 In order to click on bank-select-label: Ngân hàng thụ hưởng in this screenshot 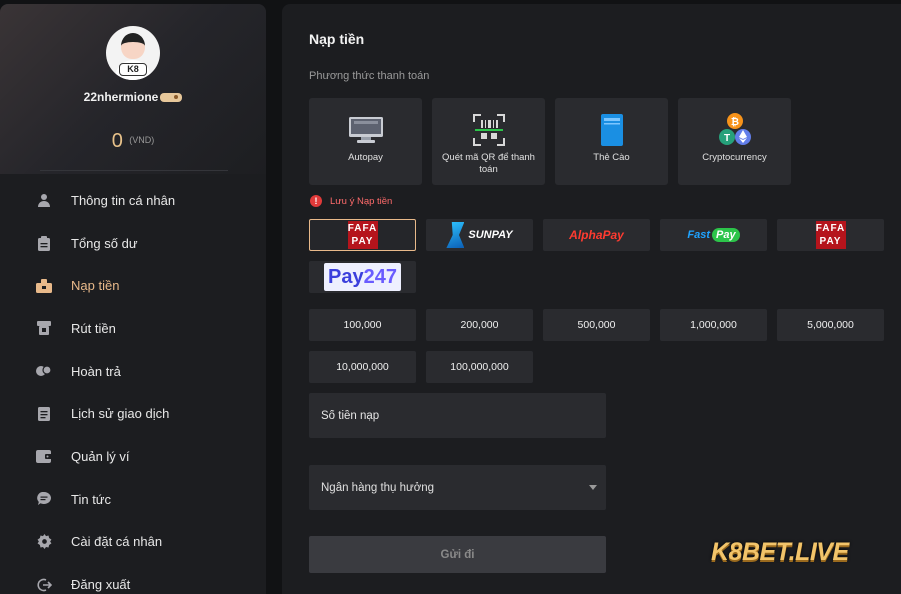, I will do `click(378, 487)`.